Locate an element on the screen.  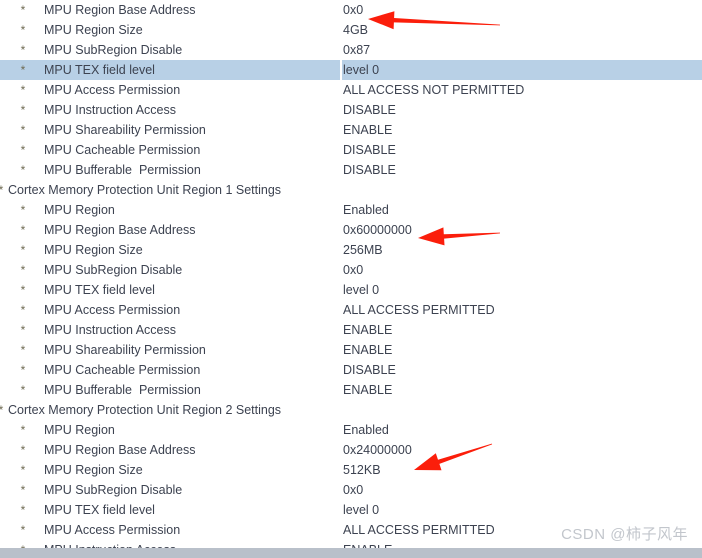
setting-row: * MPU Region Base Address 0x24000000 is located at coordinates (351, 450).